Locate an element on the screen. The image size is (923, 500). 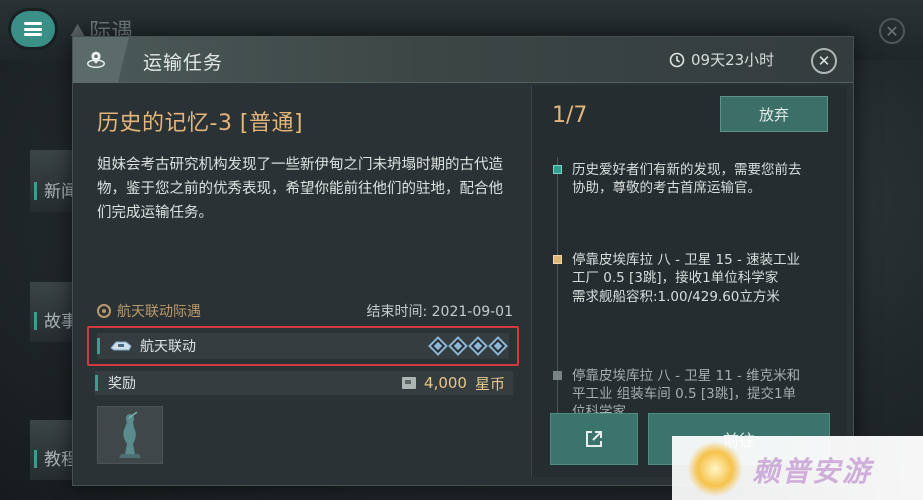
mission-step: 历史爱好者们有新的发现，需要您前去协助，尊敬的考古首席运输官。 is located at coordinates (680, 179).